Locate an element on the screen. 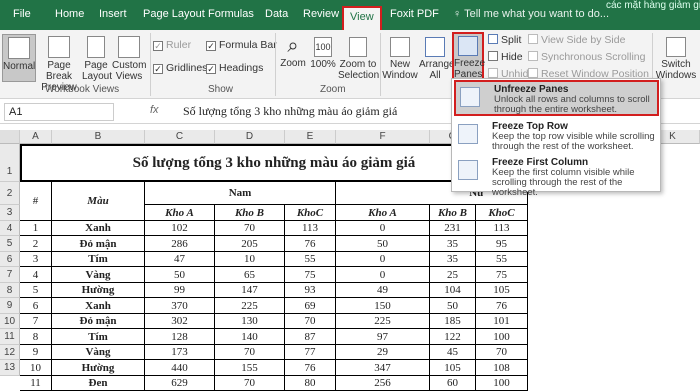 The height and width of the screenshot is (391, 700). index-cell: 3 is located at coordinates (36, 259).